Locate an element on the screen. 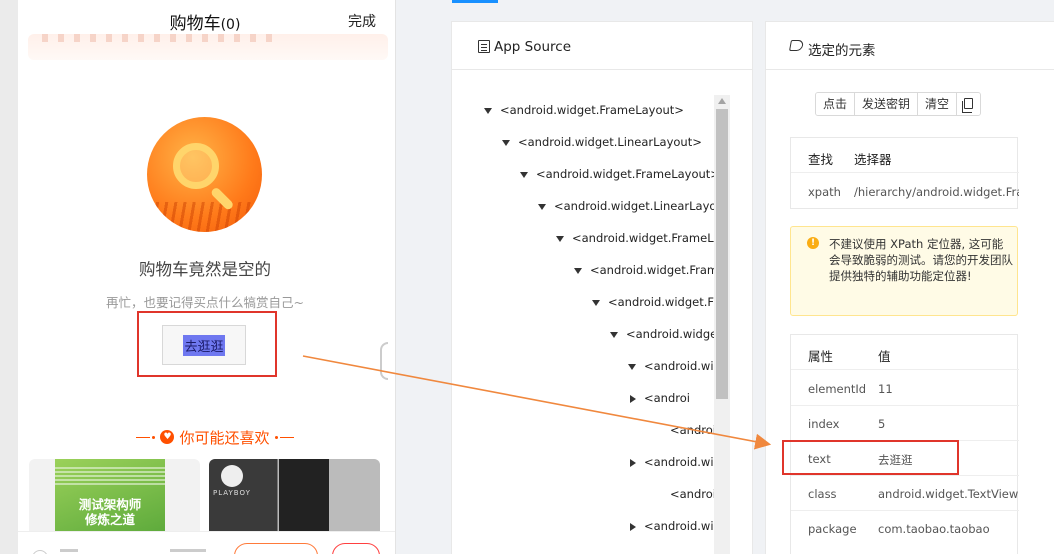  tree-node-label: <android.widget.Fr is located at coordinates (661, 302).